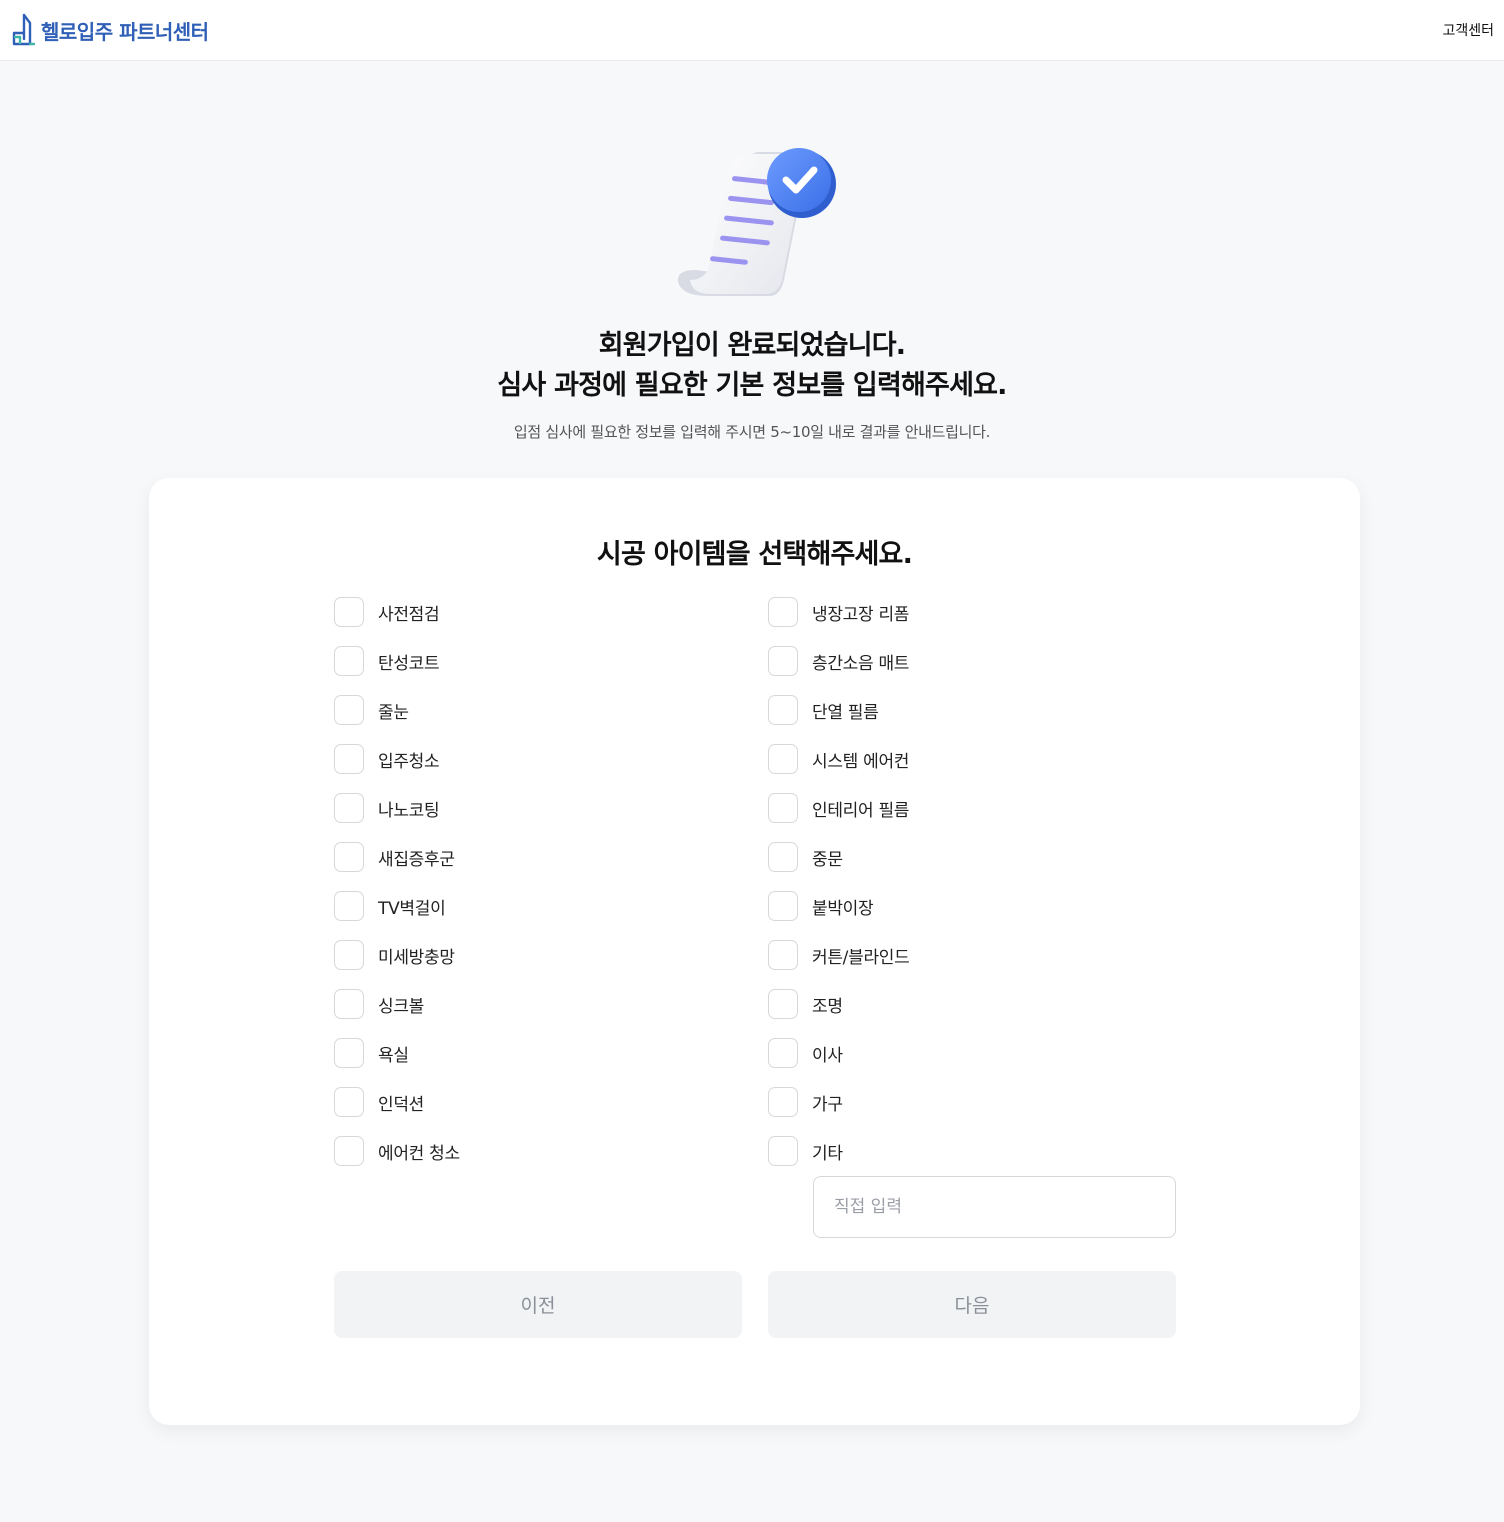 This screenshot has width=1504, height=1522. What do you see at coordinates (861, 810) in the screenshot?
I see `option-label: 인테리어 필름` at bounding box center [861, 810].